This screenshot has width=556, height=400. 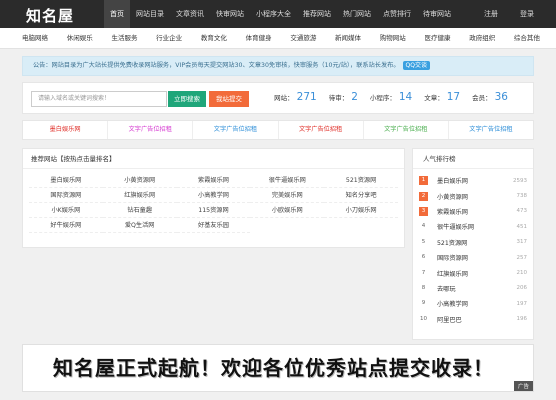 I want to click on ranking-item: 7 红旗娱乐网 210, so click(x=473, y=272).